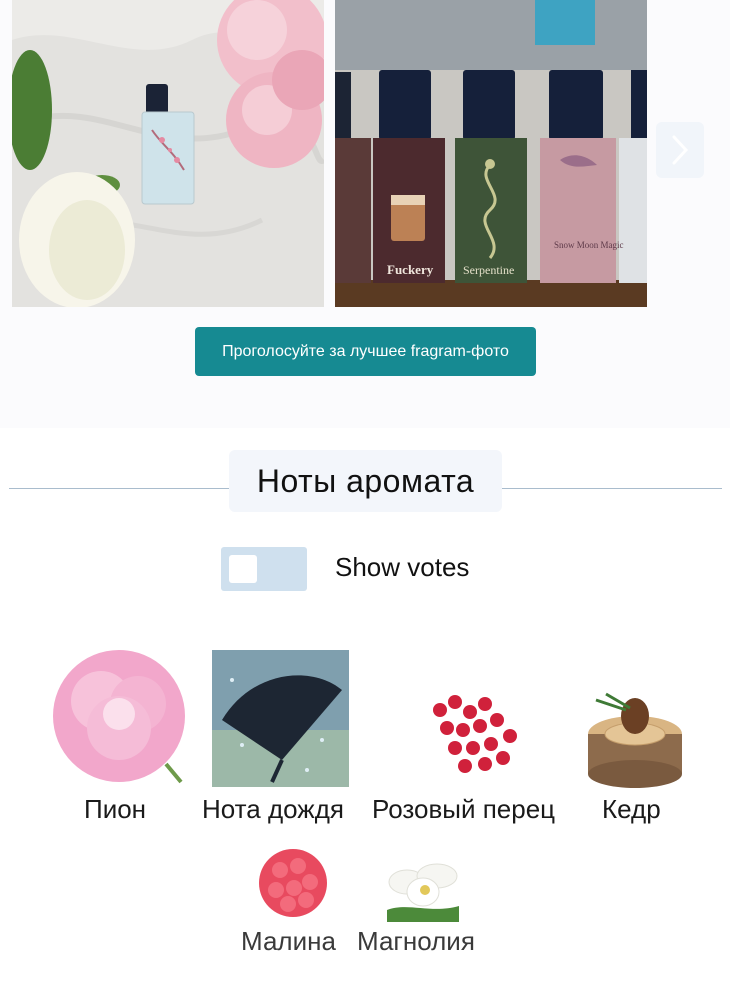  Describe the element at coordinates (589, 245) in the screenshot. I see `svg-text: Snow Moon Magic` at that location.